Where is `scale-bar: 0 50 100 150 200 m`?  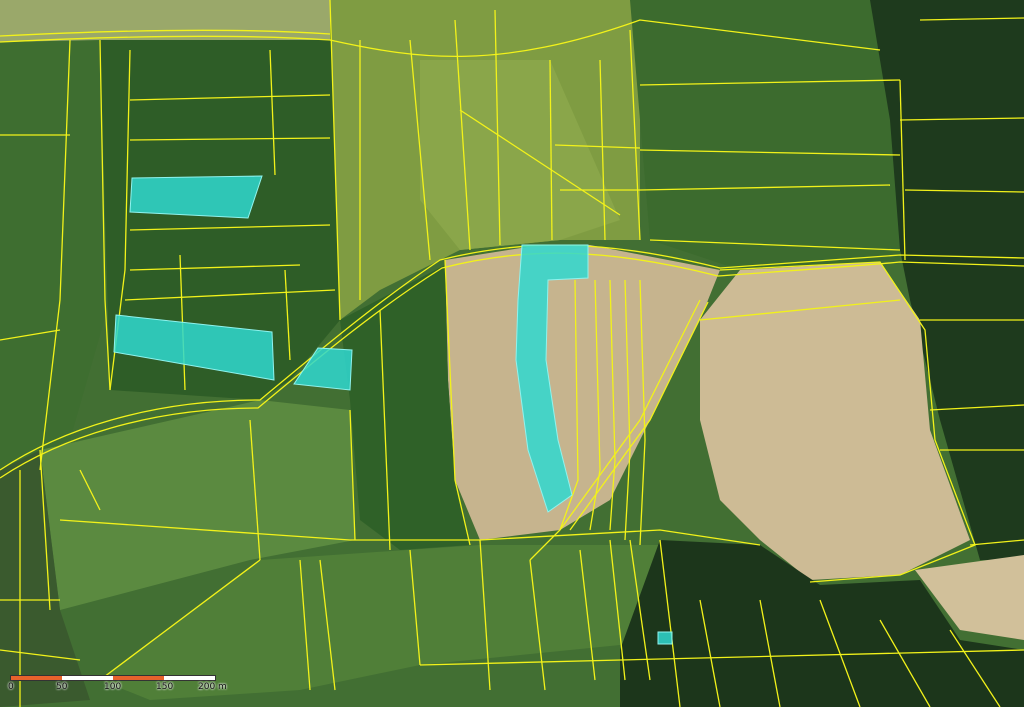
scale-bar: 0 50 100 150 200 m is located at coordinates (117, 686).